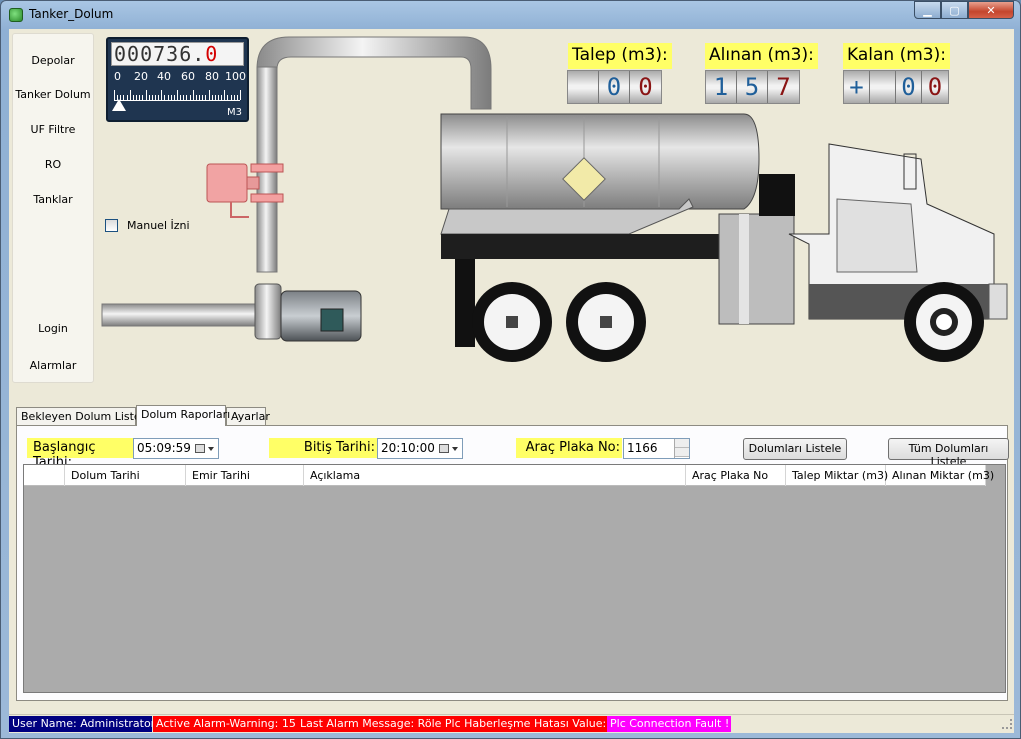 This screenshot has width=1021, height=739. I want to click on flow-meter-ruler, so click(177, 95).